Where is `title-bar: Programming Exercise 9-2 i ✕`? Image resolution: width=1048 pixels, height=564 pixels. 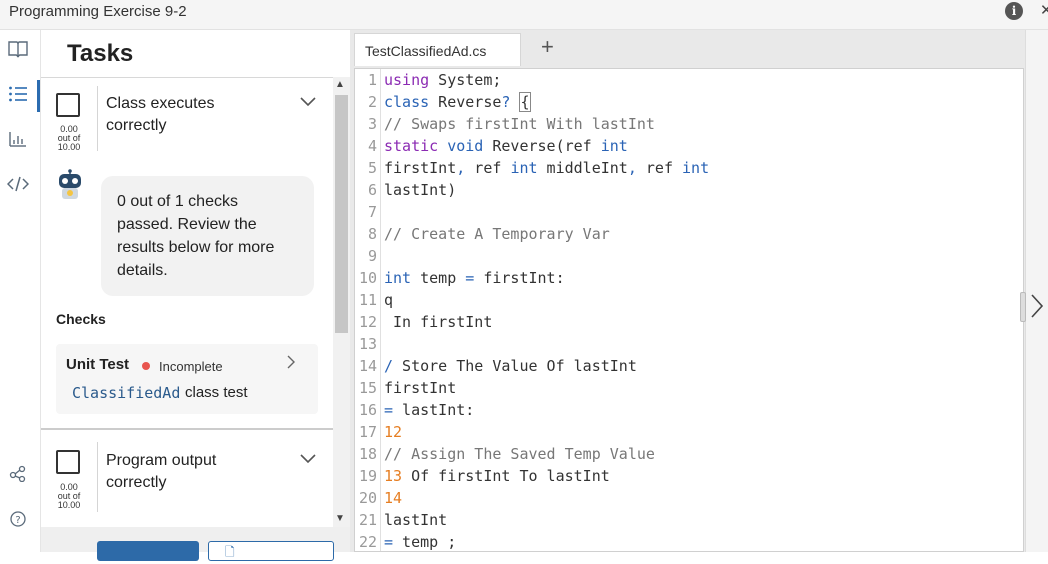 title-bar: Programming Exercise 9-2 i ✕ is located at coordinates (524, 15).